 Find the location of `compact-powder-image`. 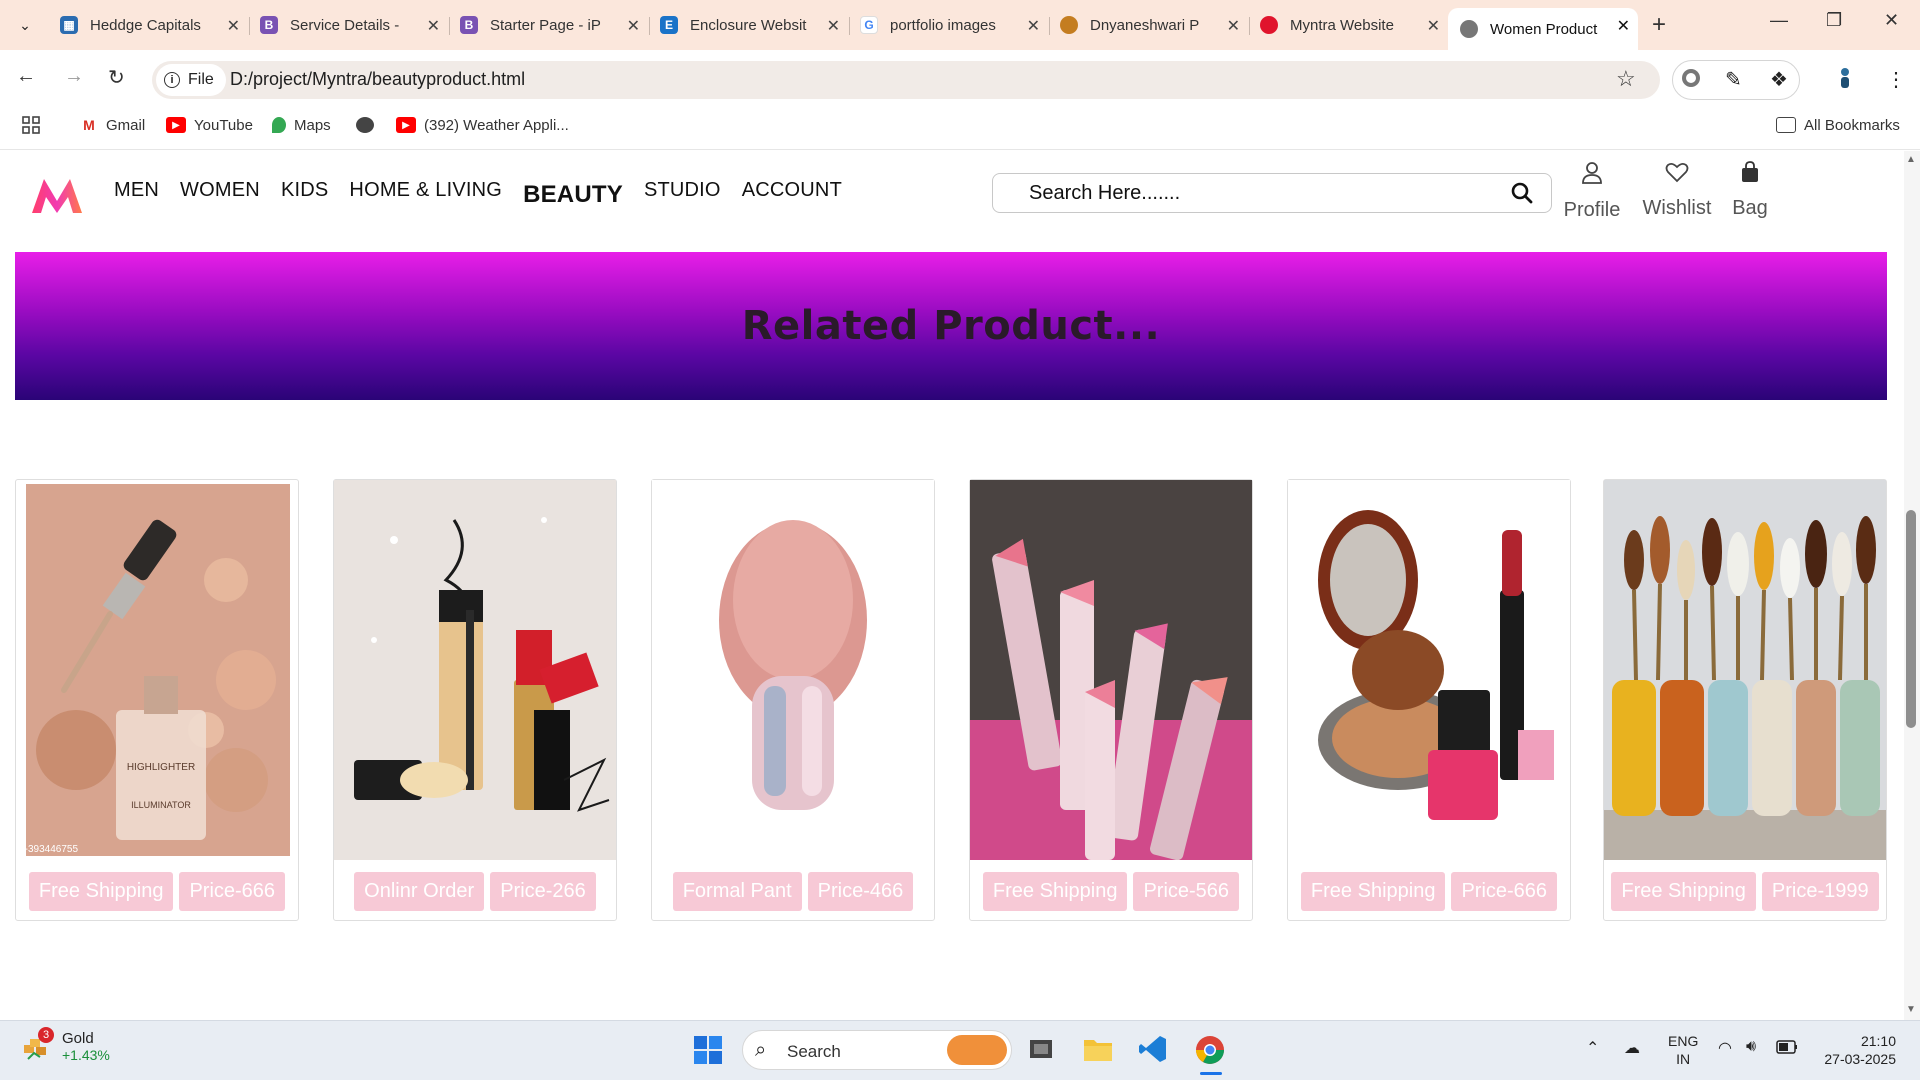

compact-powder-image is located at coordinates (1429, 670).